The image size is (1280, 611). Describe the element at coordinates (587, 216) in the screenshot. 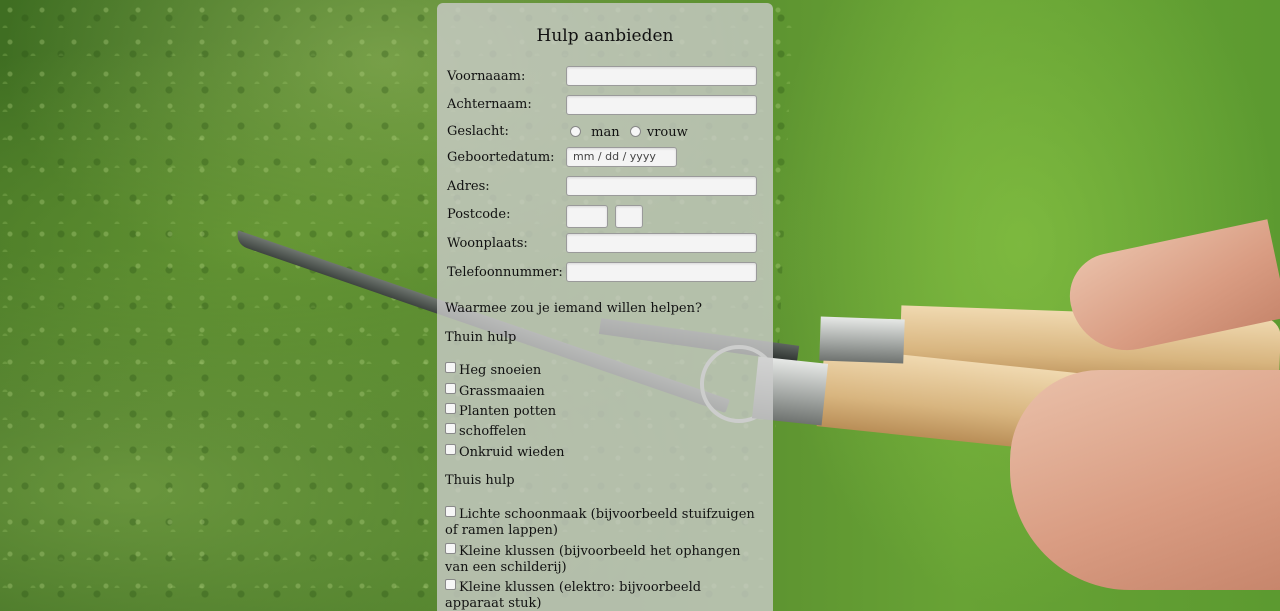

I see `postcode-digits-input` at that location.